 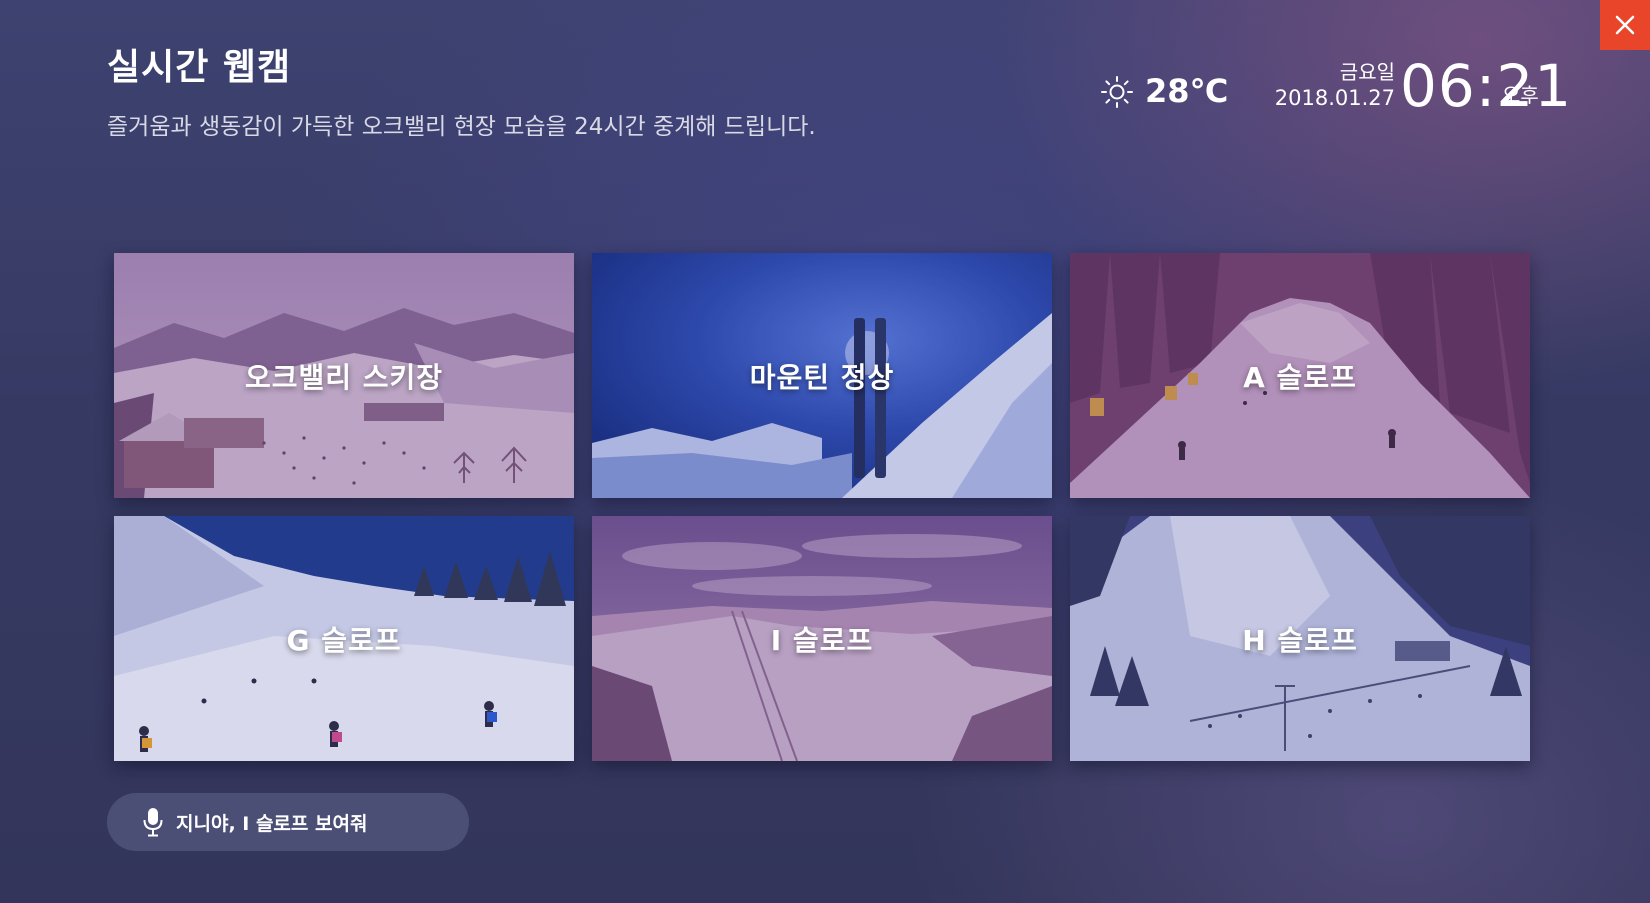 I want to click on sun-icon, so click(x=1117, y=92).